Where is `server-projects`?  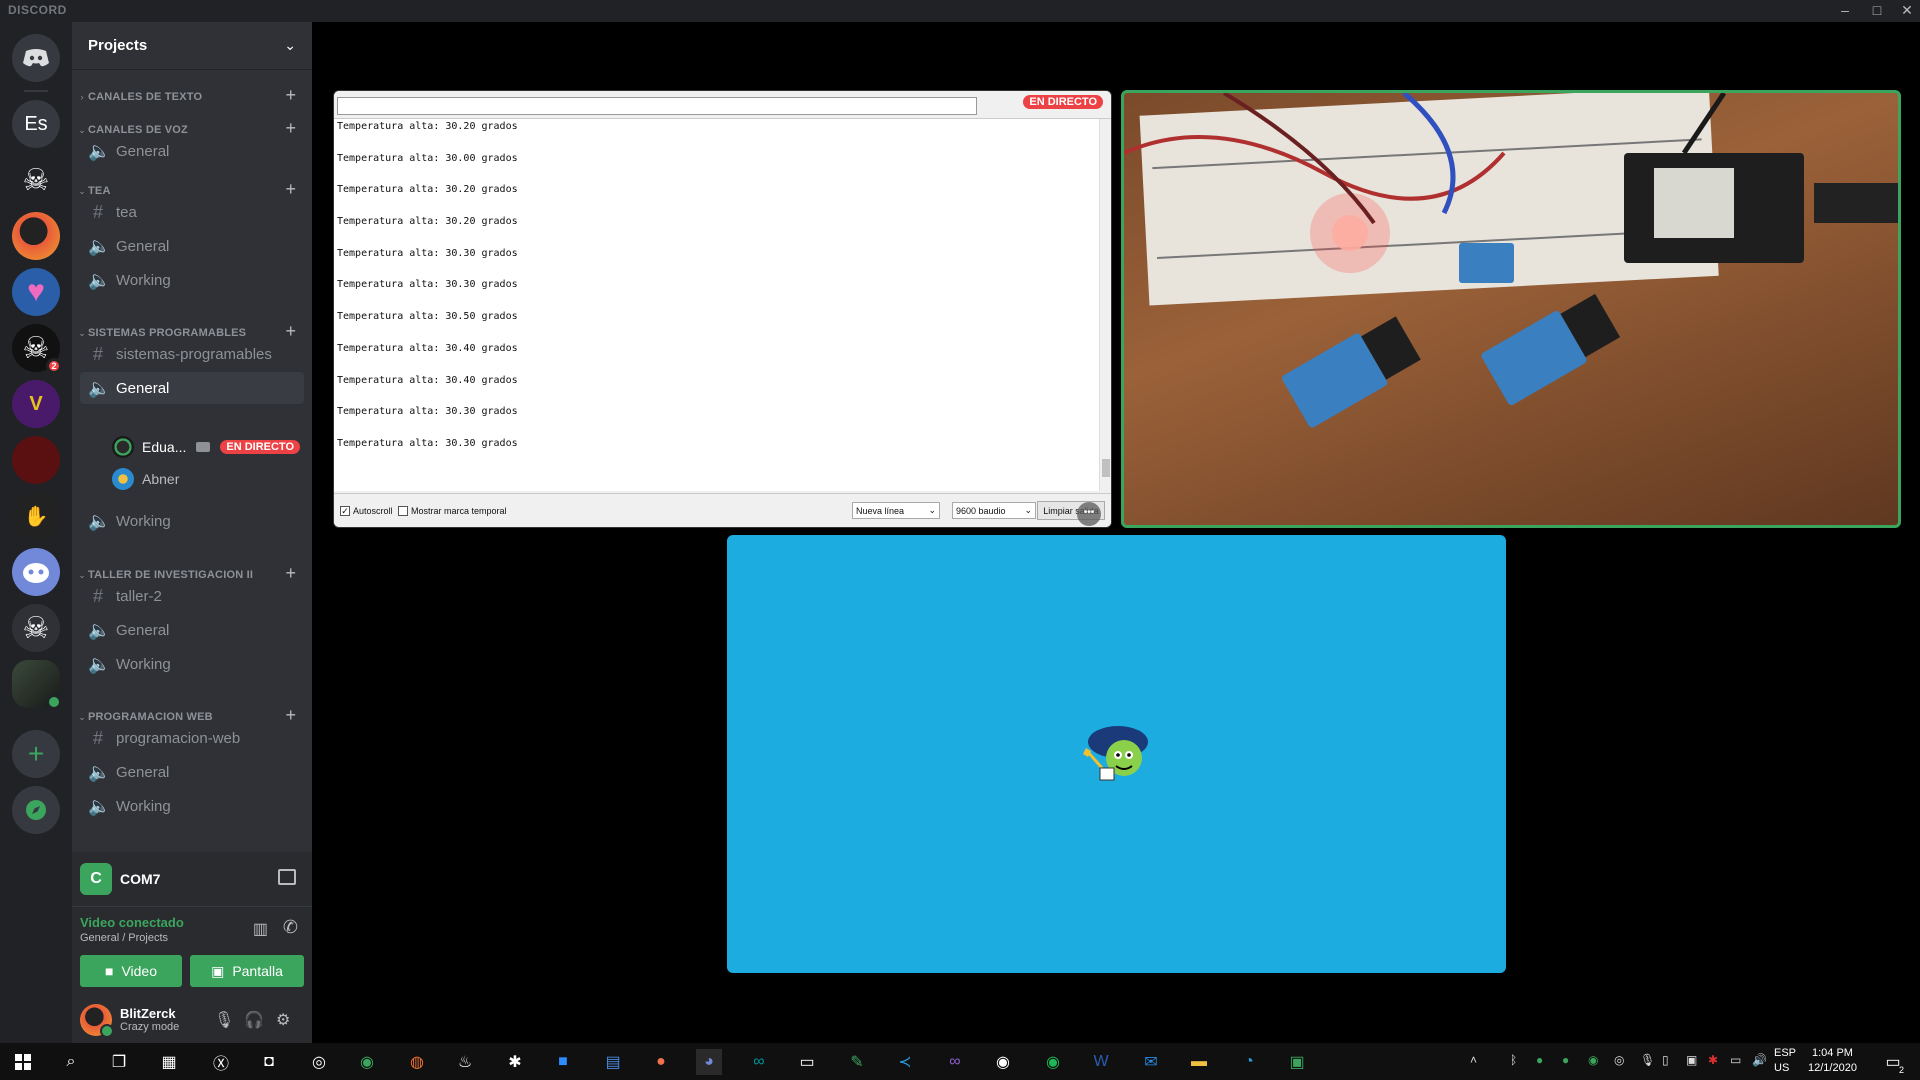 server-projects is located at coordinates (37, 685).